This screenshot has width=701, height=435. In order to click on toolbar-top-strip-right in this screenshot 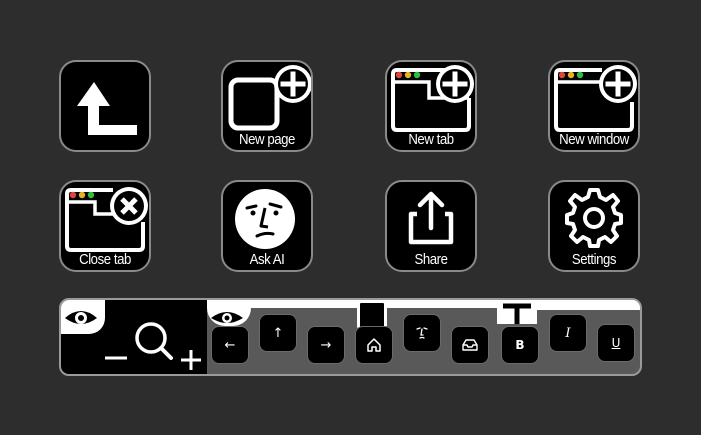, I will do `click(588, 305)`.